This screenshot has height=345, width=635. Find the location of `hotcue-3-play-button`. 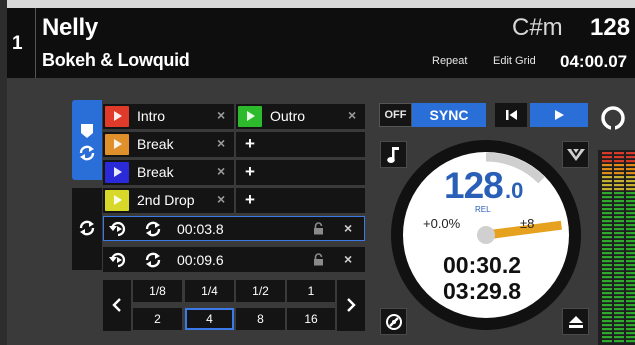

hotcue-3-play-button is located at coordinates (117, 144).